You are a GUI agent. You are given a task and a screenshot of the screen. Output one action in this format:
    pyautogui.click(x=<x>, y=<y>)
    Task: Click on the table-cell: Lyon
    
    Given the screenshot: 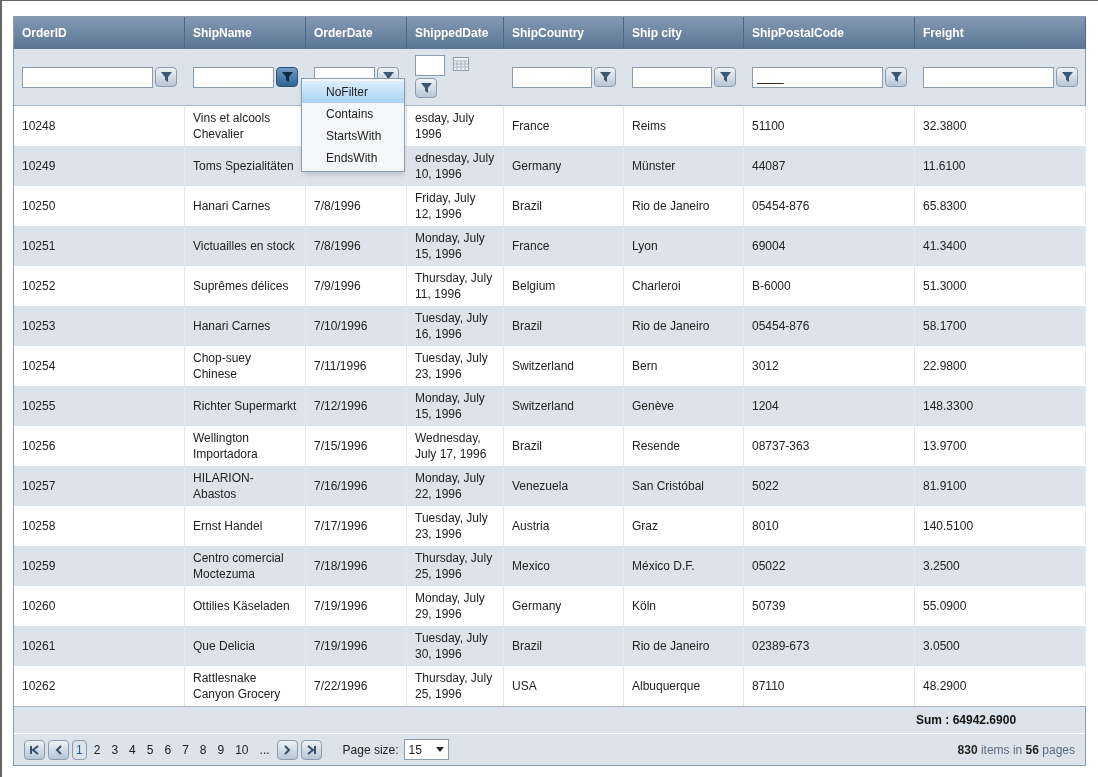 What is the action you would take?
    pyautogui.click(x=645, y=246)
    